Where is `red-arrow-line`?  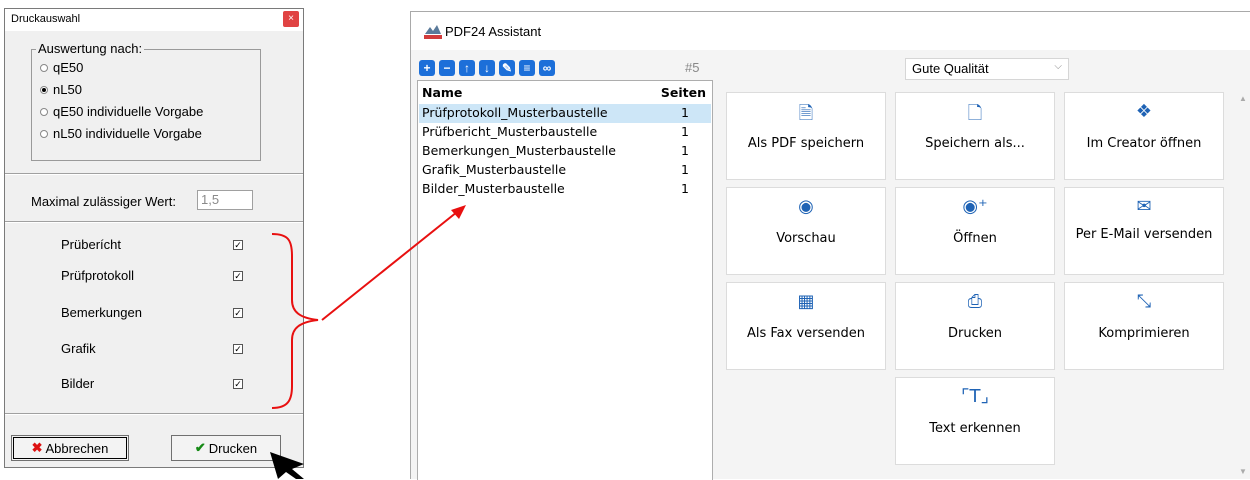 red-arrow-line is located at coordinates (392, 264).